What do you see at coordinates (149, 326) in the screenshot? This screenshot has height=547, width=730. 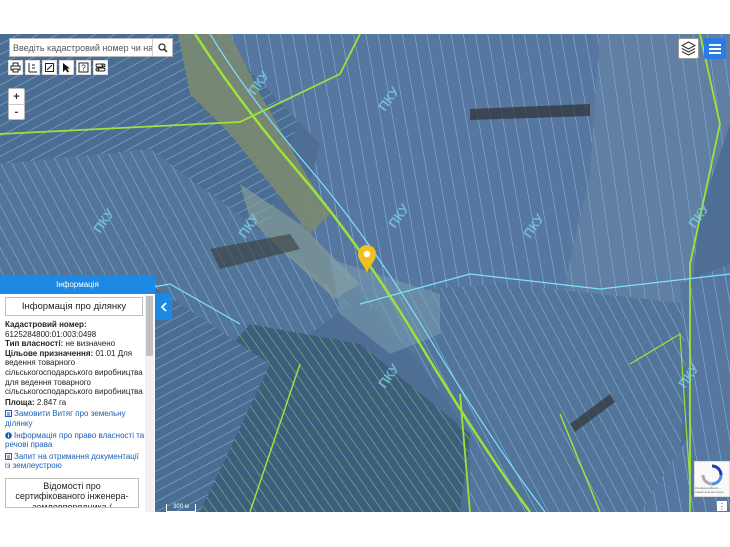 I see `info-panel-scrollbar-thumb` at bounding box center [149, 326].